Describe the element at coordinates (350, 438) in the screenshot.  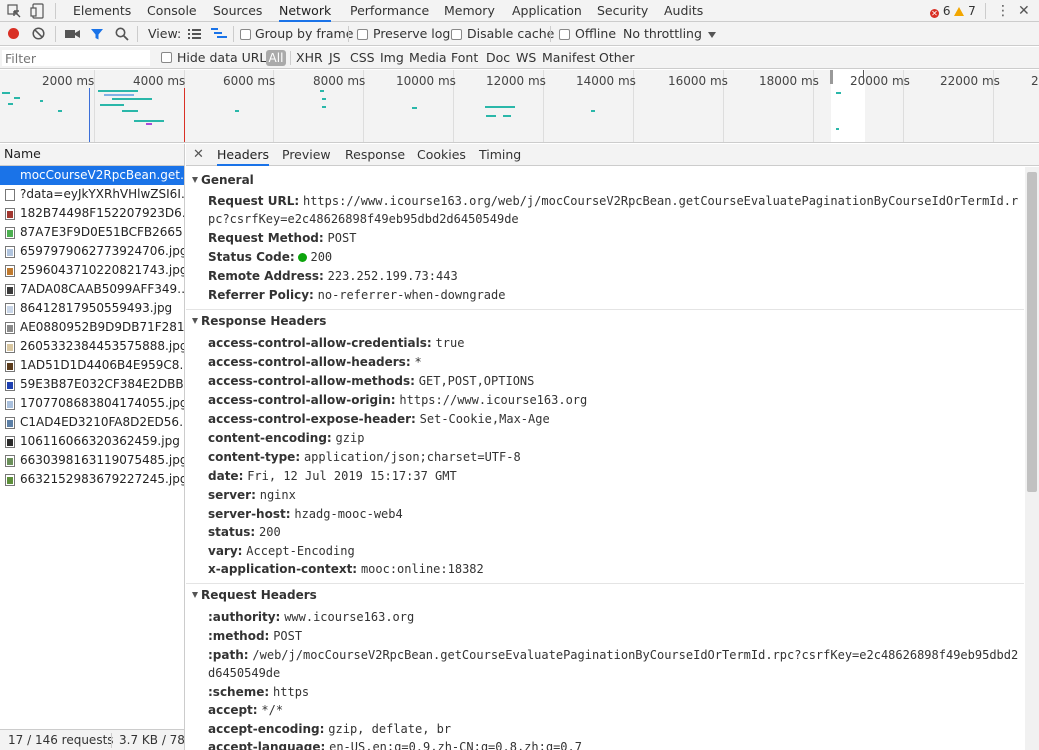
I see `header-value: gzip` at that location.